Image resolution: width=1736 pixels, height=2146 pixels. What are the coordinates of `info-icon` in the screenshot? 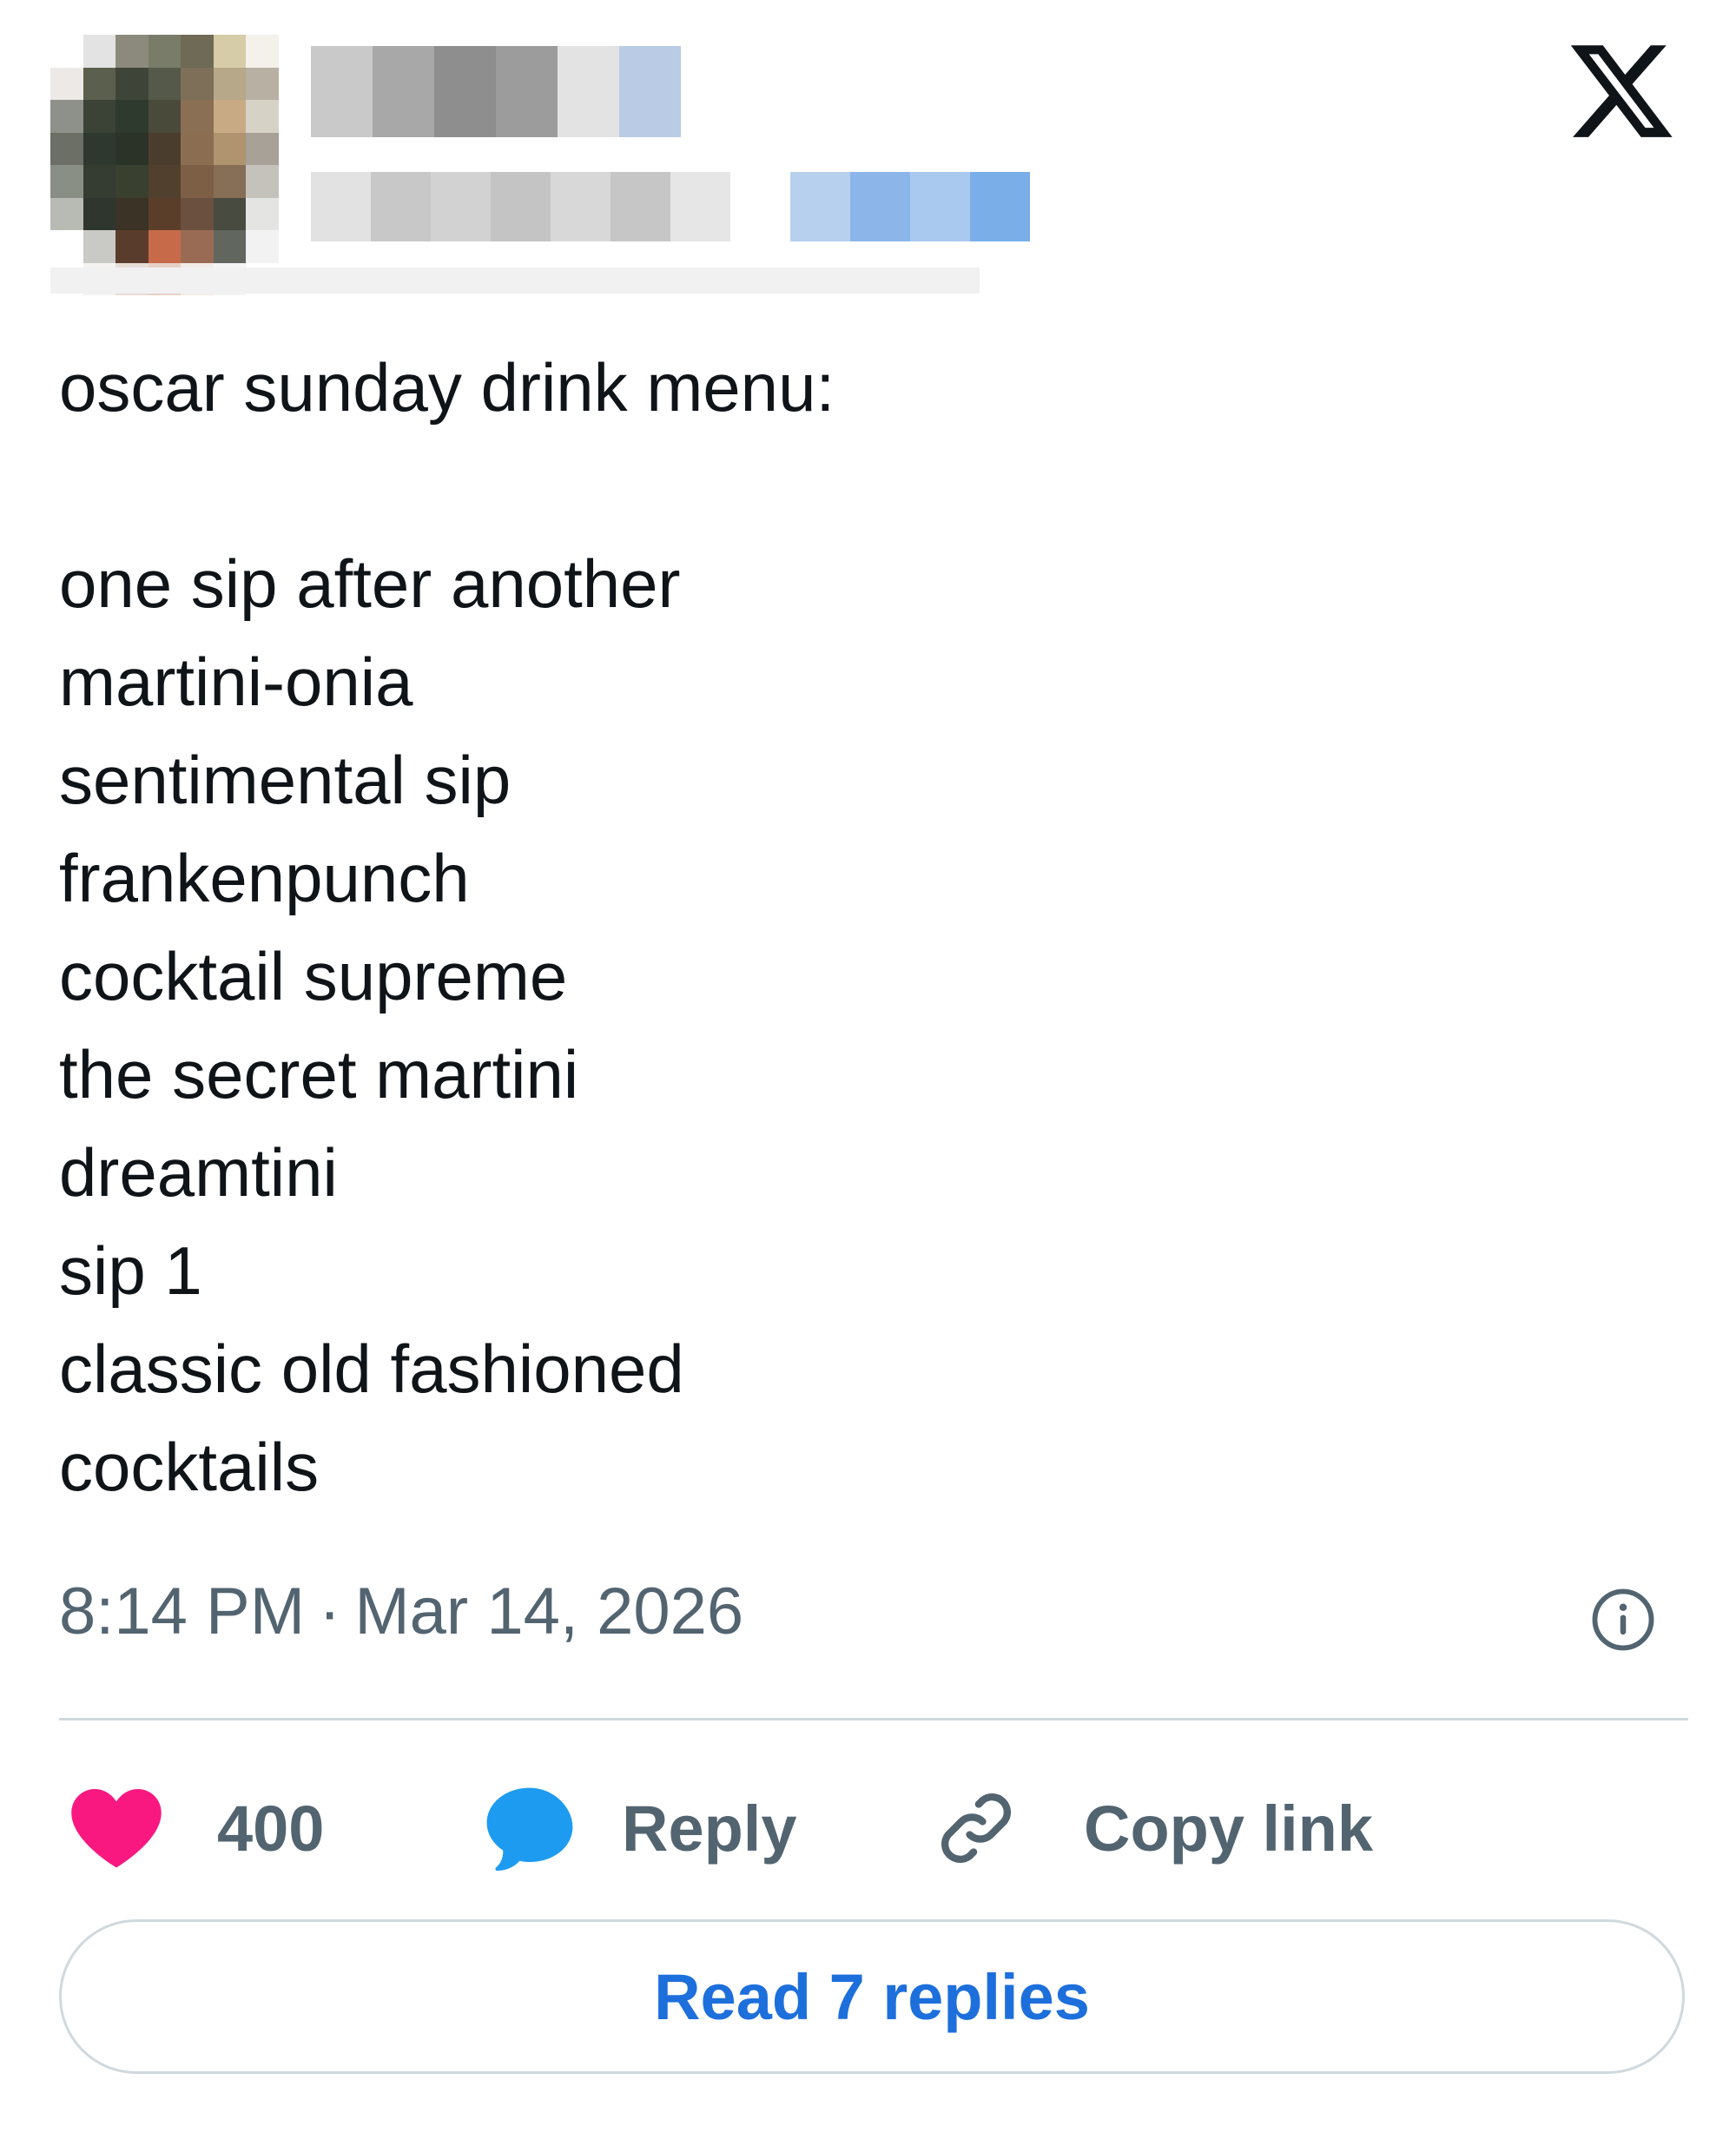 It's located at (1623, 1620).